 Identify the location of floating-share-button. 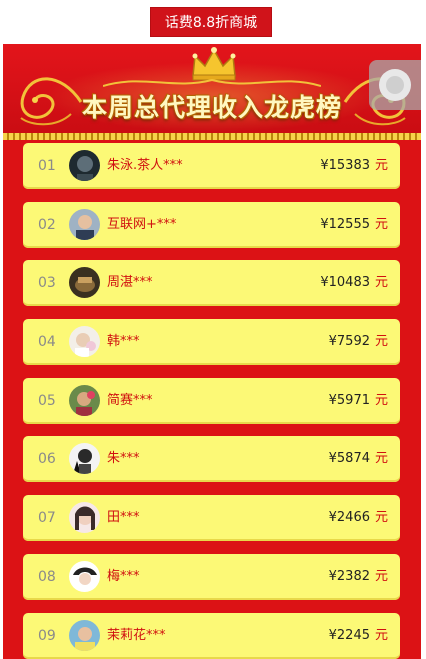
(395, 85).